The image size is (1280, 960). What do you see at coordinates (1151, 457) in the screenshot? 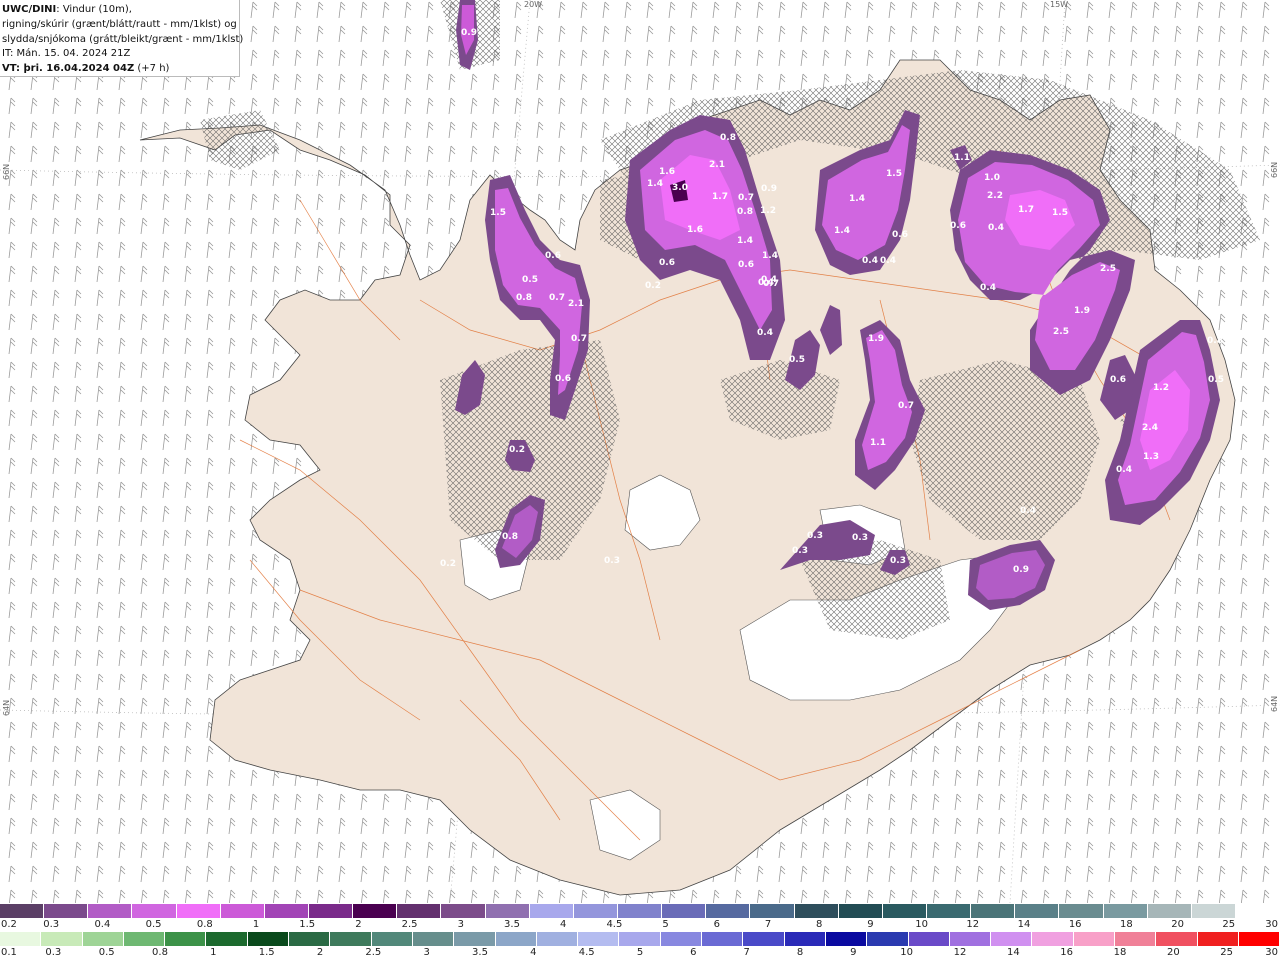
I see `precip-value-label: 1.3` at bounding box center [1151, 457].